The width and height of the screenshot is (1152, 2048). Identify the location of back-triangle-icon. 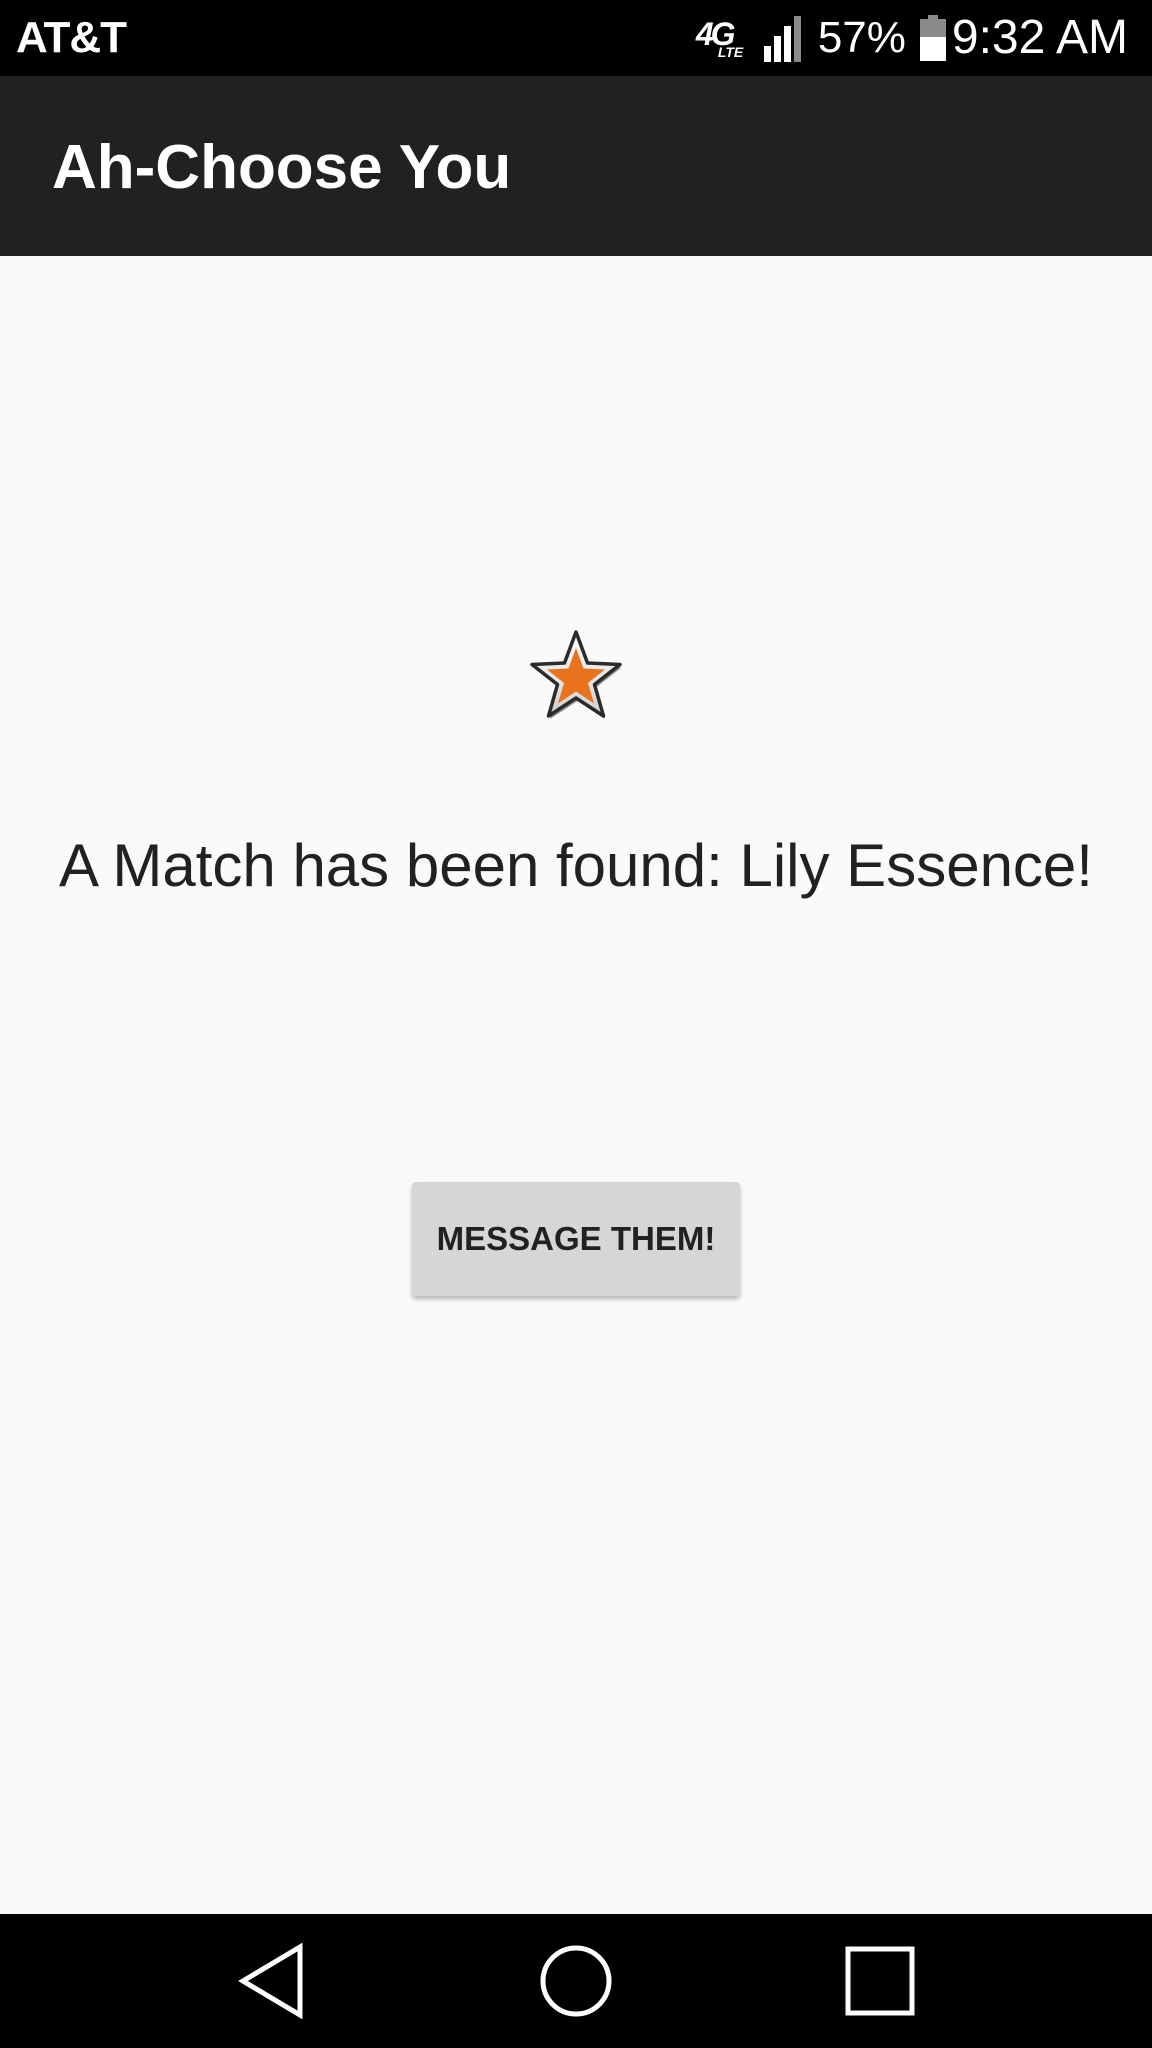
(270, 1981).